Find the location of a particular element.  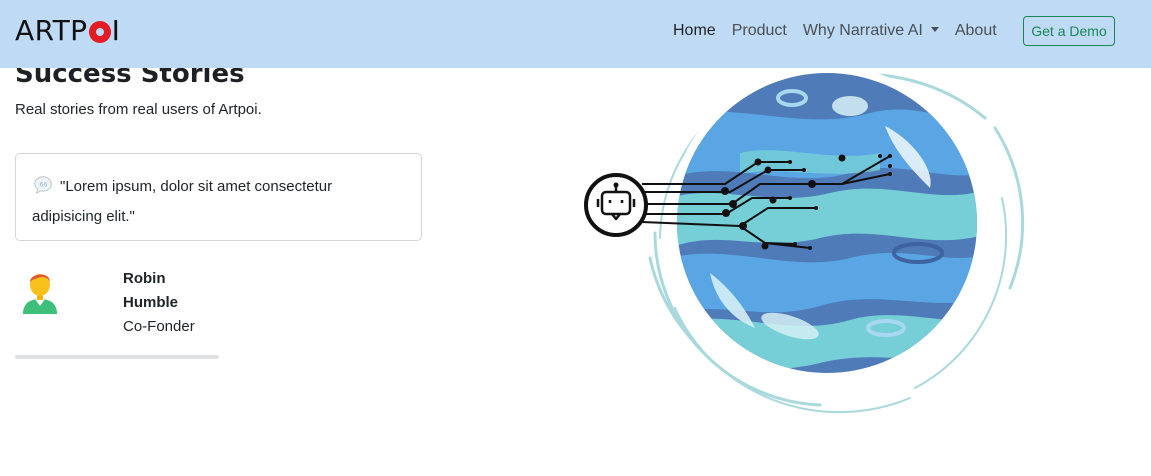

nav-about: About is located at coordinates (976, 31).